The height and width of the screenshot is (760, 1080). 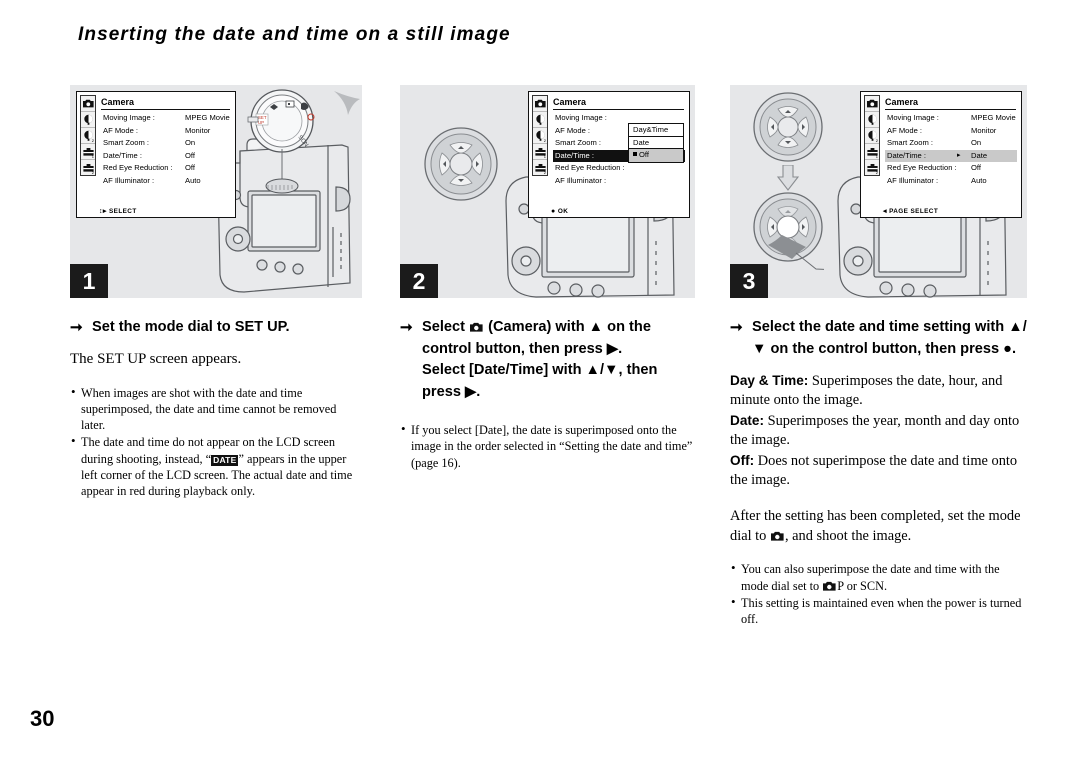 What do you see at coordinates (914, 211) in the screenshot?
I see `lcd-footer-label: PAGE SELECT` at bounding box center [914, 211].